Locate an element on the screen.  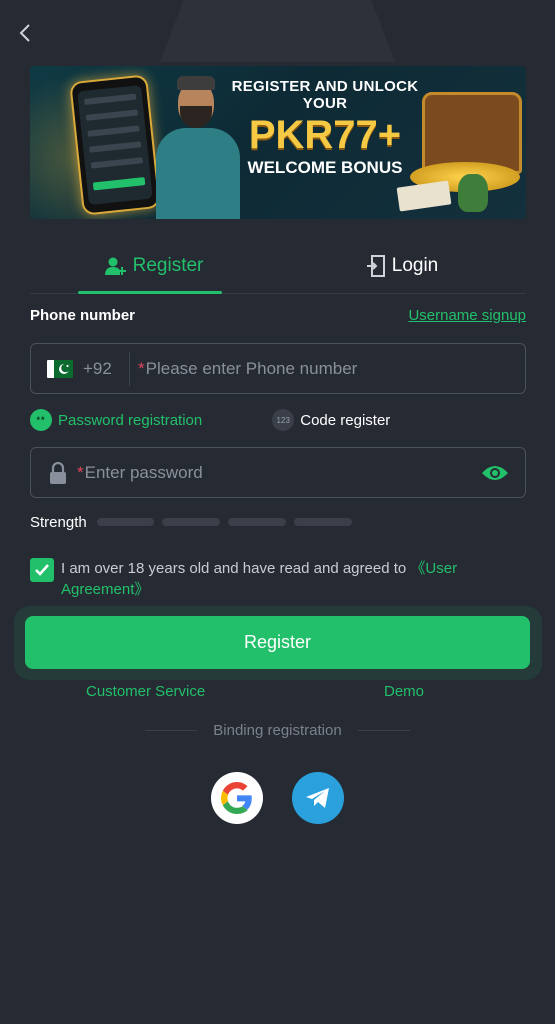
telegram-icon is located at coordinates (317, 798).